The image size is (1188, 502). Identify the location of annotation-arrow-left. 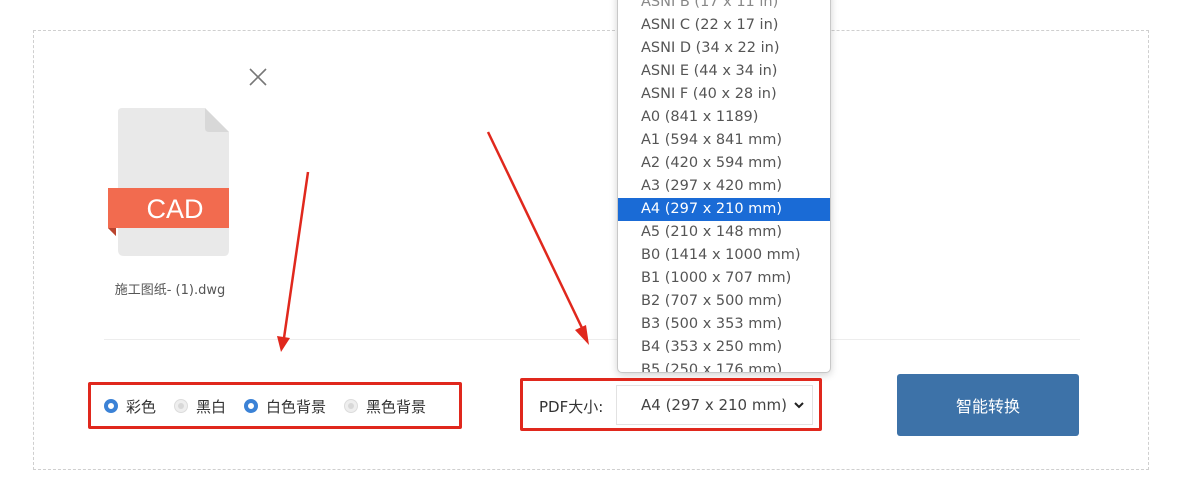
(293, 261).